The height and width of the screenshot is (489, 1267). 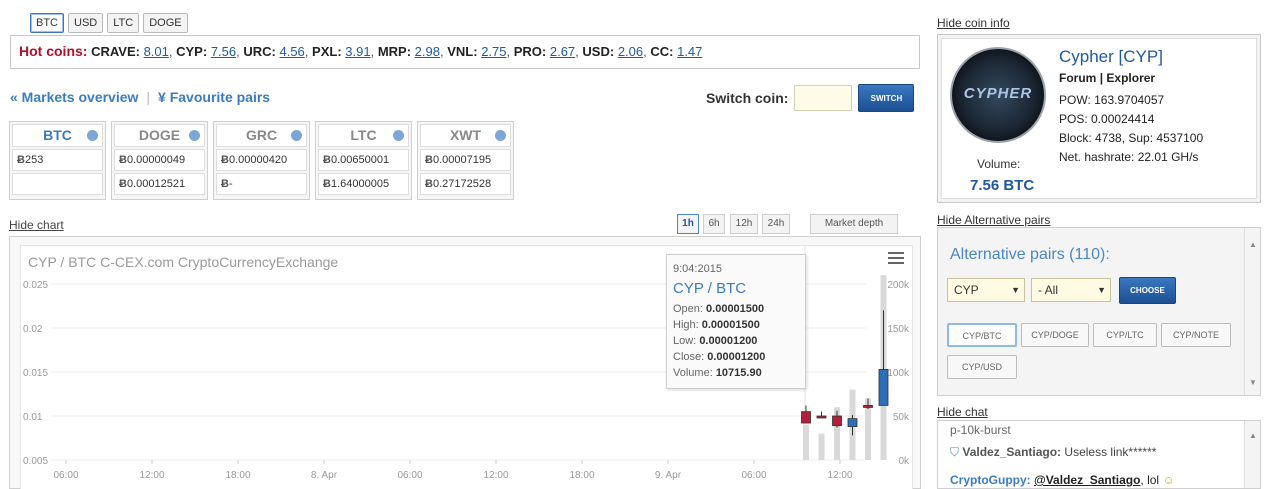 What do you see at coordinates (476, 51) in the screenshot?
I see `hot-coin-link: VNL: 2.75` at bounding box center [476, 51].